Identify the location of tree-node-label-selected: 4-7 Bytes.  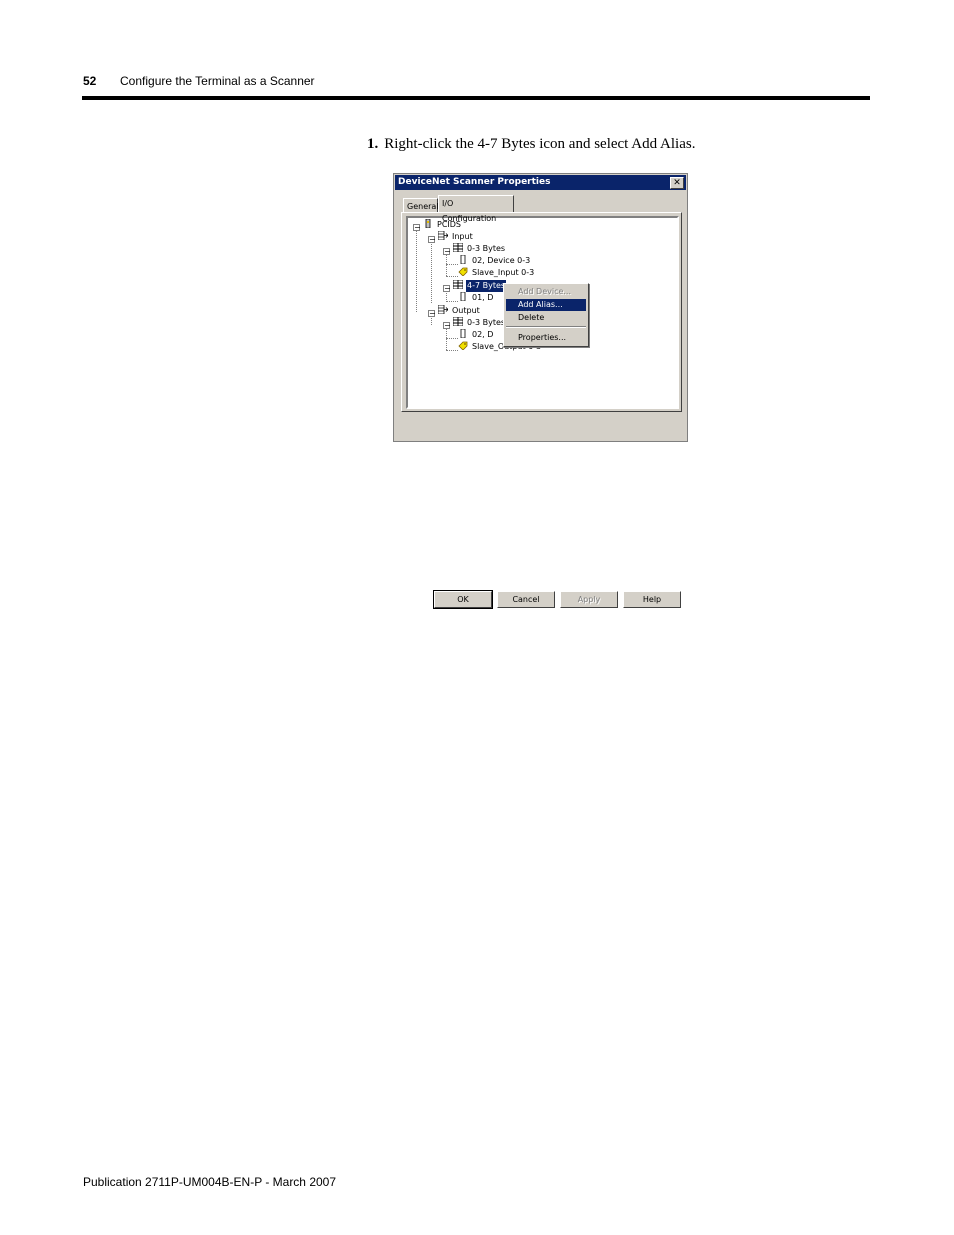
(486, 286).